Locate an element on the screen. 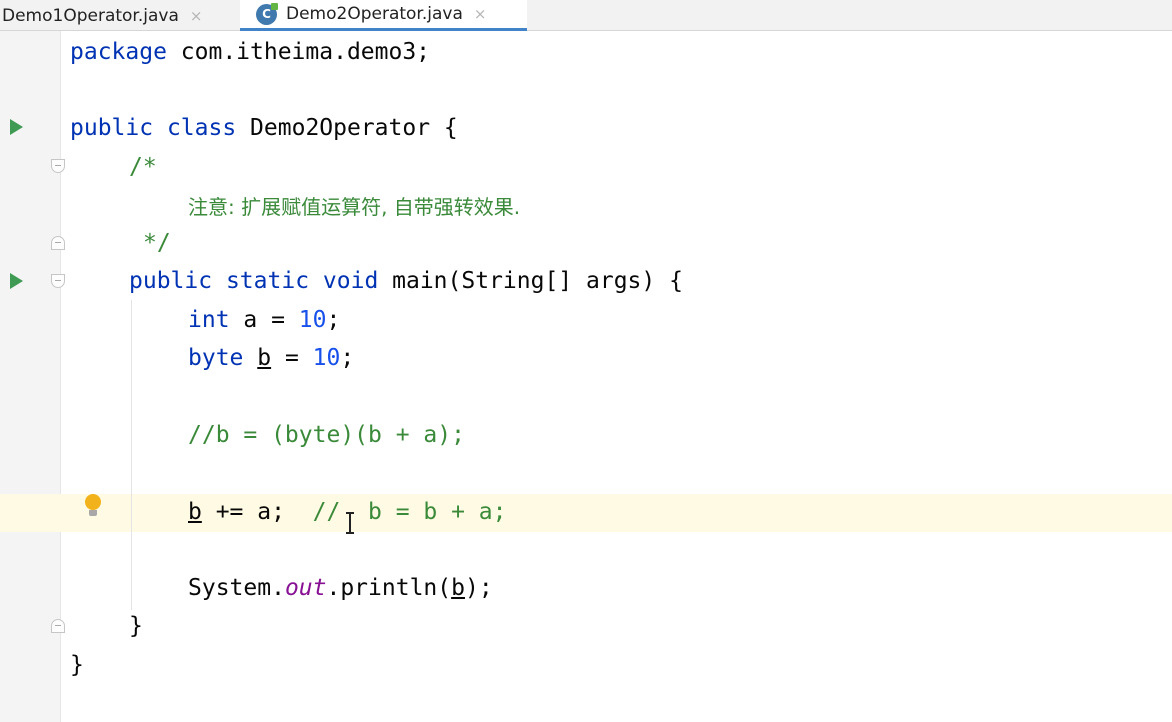 This screenshot has height=722, width=1172. comment-open: /* is located at coordinates (143, 167).